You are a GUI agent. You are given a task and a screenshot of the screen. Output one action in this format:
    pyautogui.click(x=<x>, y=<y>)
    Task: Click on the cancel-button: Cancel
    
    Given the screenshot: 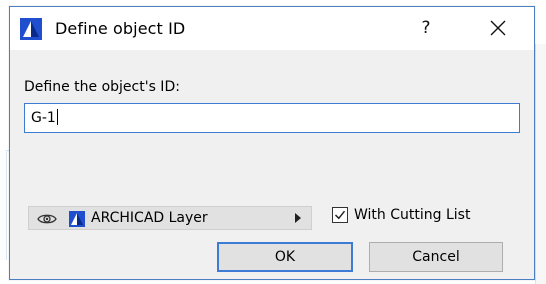 What is the action you would take?
    pyautogui.click(x=436, y=257)
    